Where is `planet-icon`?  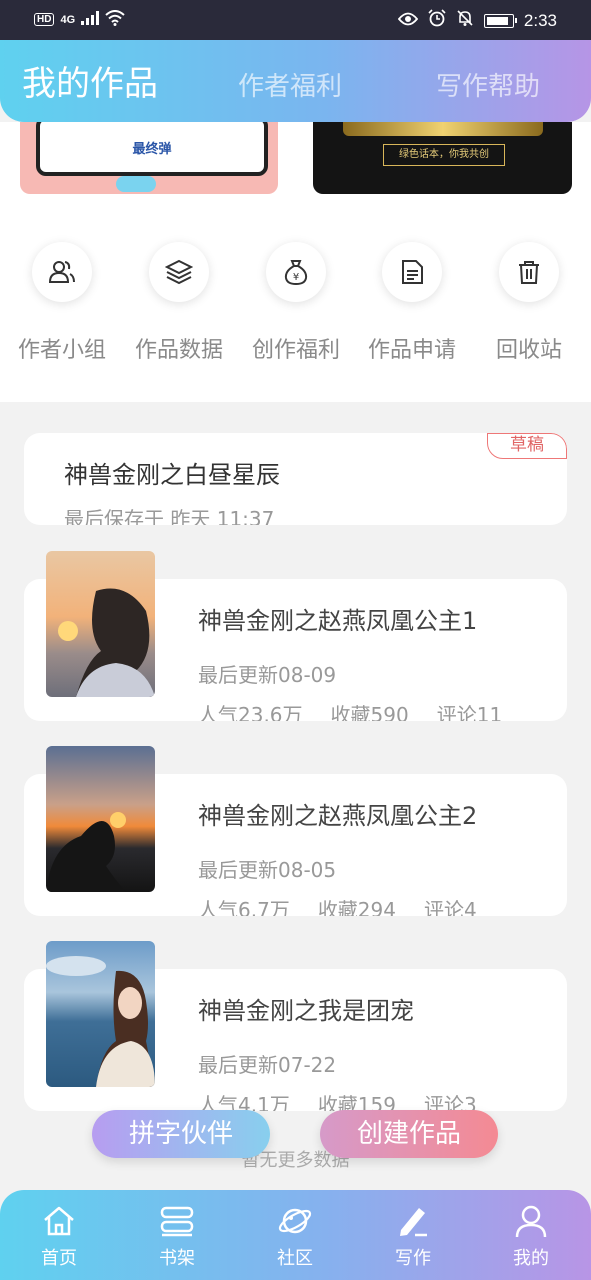 planet-icon is located at coordinates (295, 1221).